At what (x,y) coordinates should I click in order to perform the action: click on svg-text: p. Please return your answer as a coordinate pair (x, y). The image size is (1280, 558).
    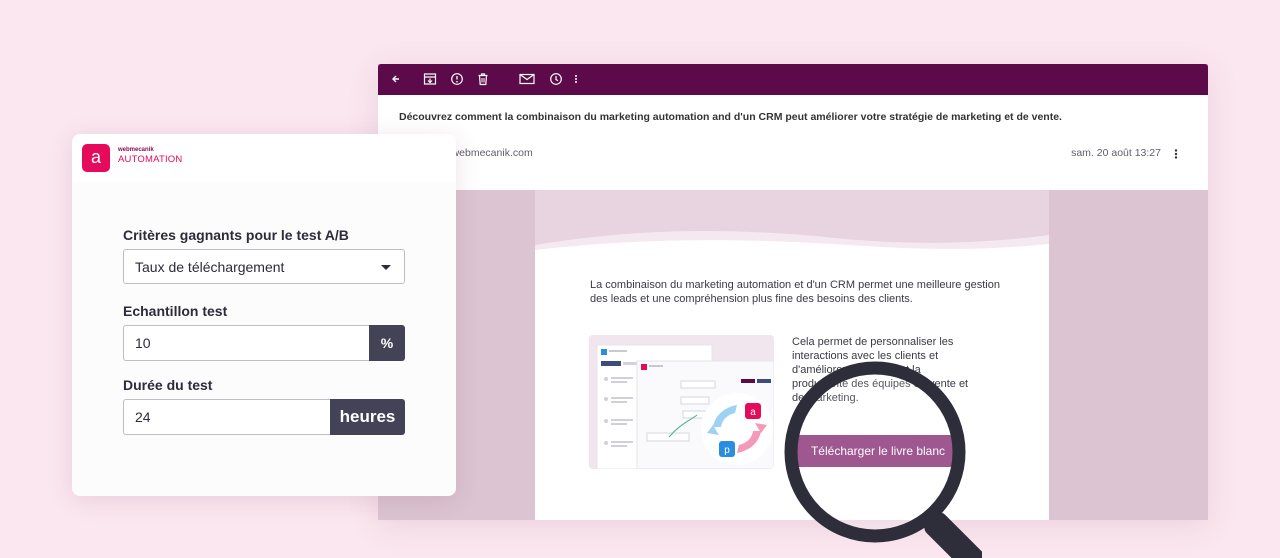
    Looking at the image, I should click on (727, 450).